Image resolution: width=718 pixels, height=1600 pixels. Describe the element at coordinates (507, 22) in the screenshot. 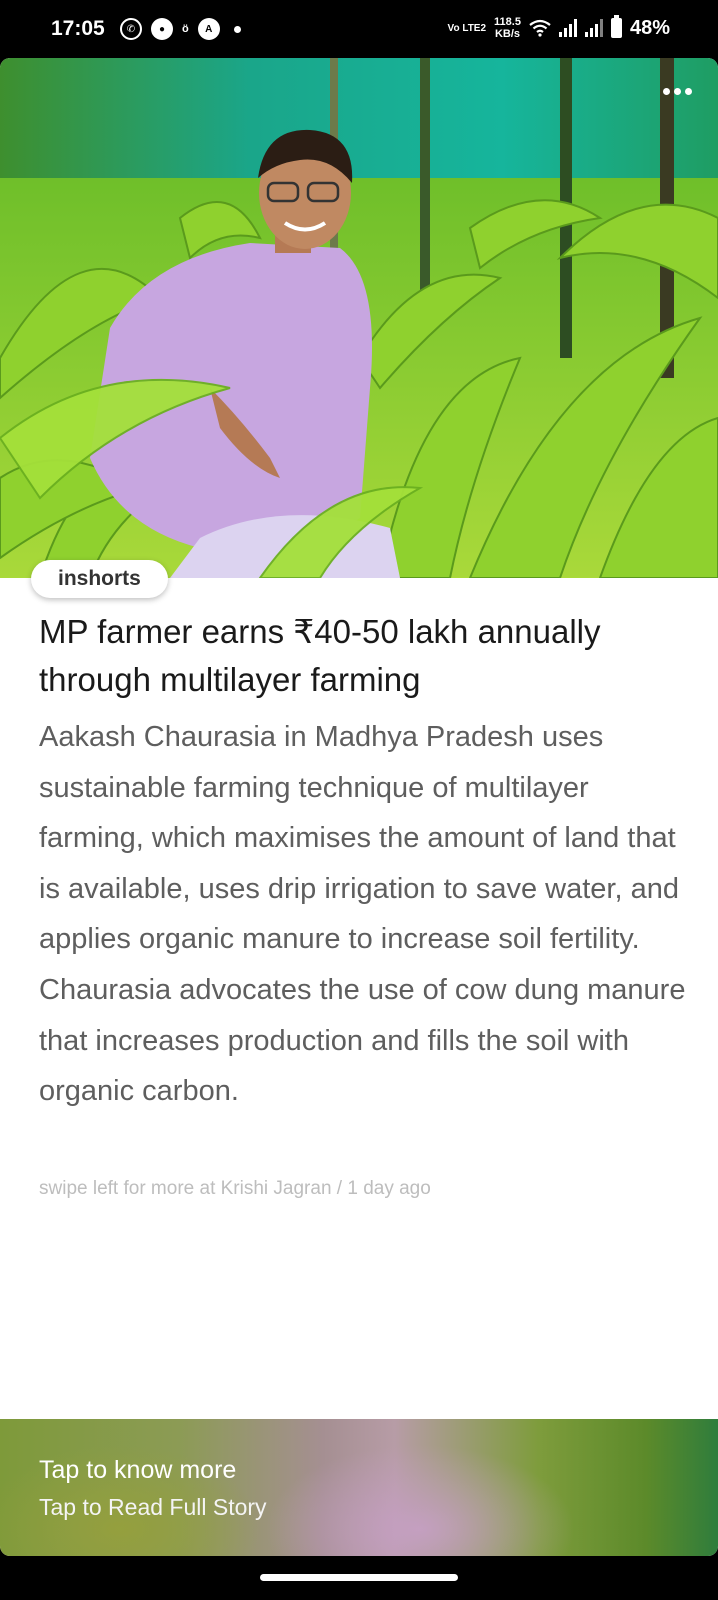

I see `speed-value: 118.5` at that location.